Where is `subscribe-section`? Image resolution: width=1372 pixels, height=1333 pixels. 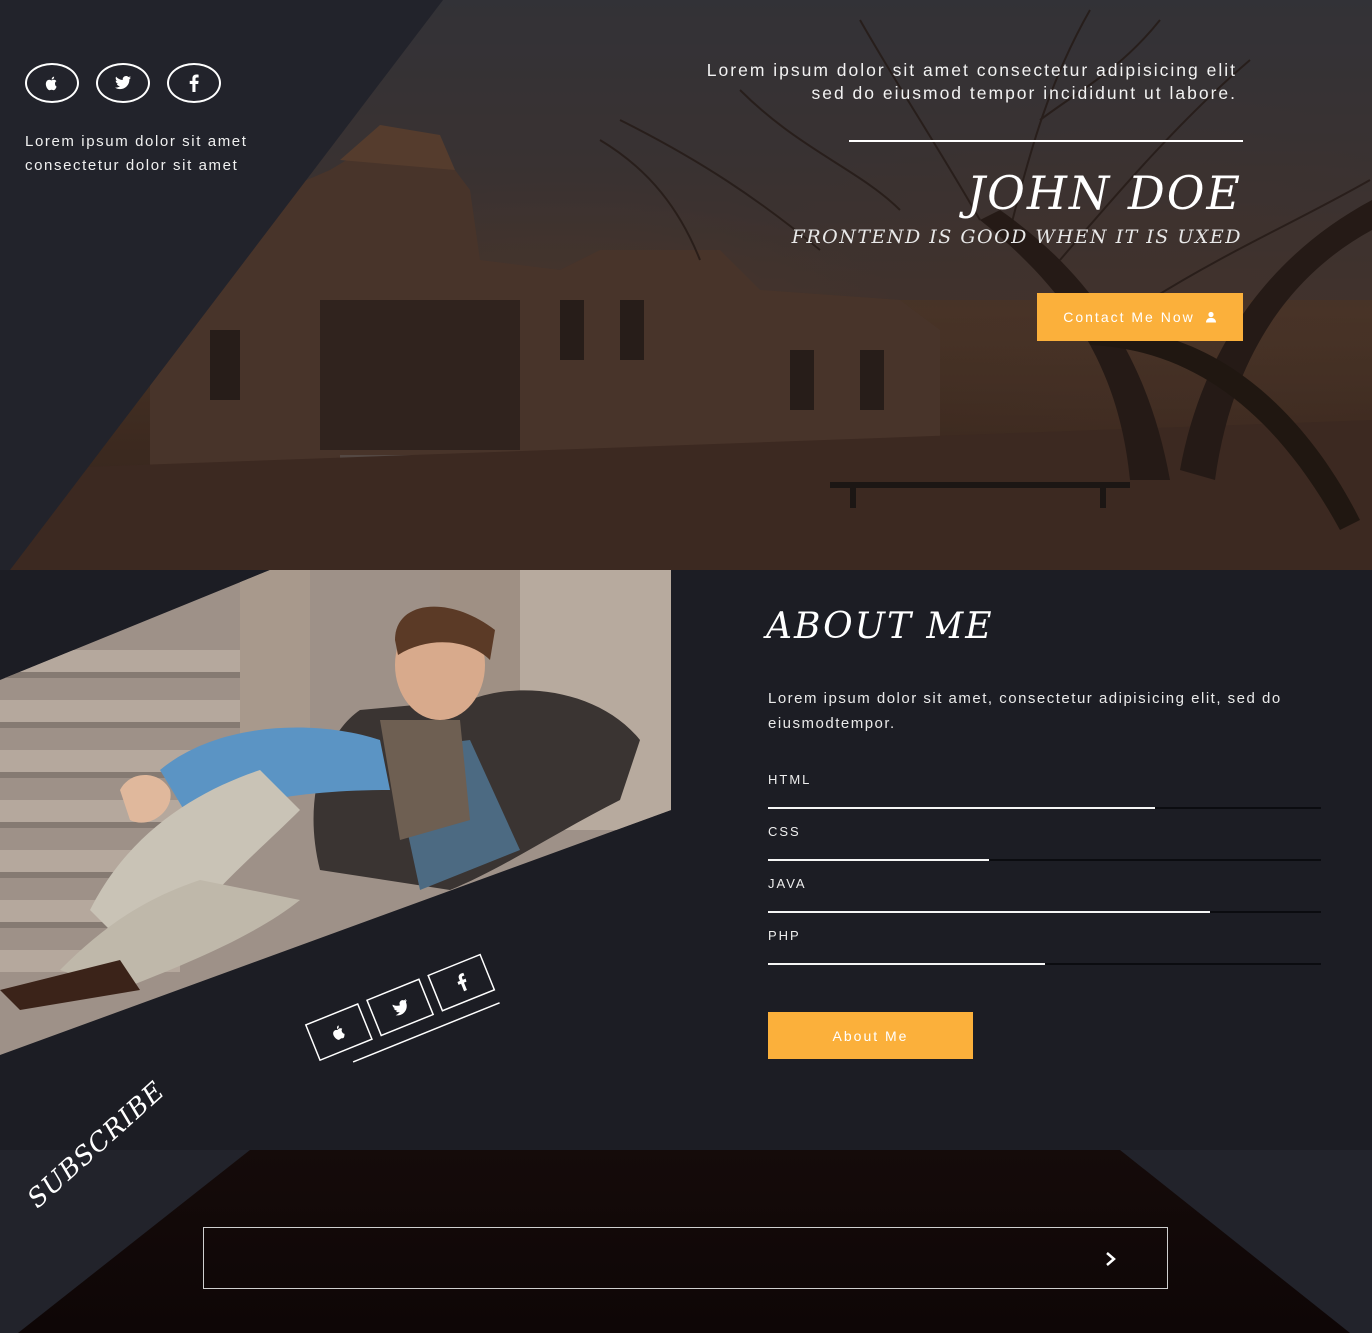 subscribe-section is located at coordinates (686, 1241).